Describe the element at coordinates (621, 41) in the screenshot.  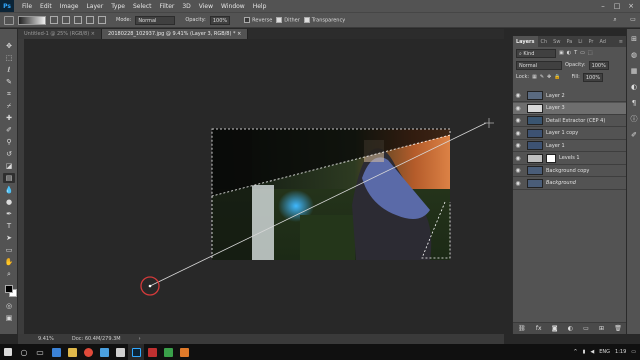
I see `panel-menu-icon: ≡` at that location.